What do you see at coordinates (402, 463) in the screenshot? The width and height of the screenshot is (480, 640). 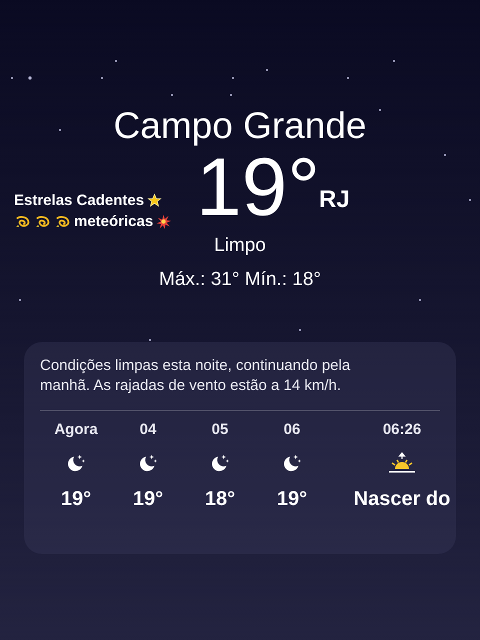 I see `sunrise-icon` at bounding box center [402, 463].